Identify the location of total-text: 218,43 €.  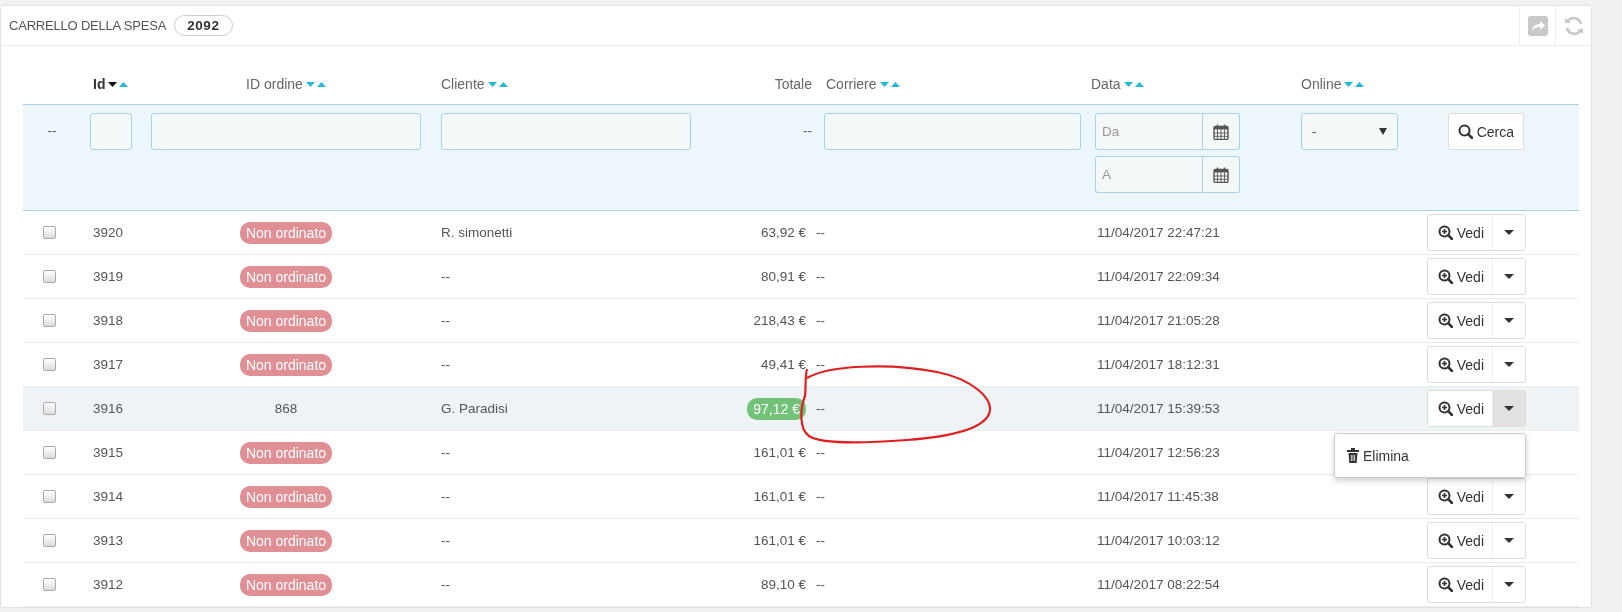
(779, 320).